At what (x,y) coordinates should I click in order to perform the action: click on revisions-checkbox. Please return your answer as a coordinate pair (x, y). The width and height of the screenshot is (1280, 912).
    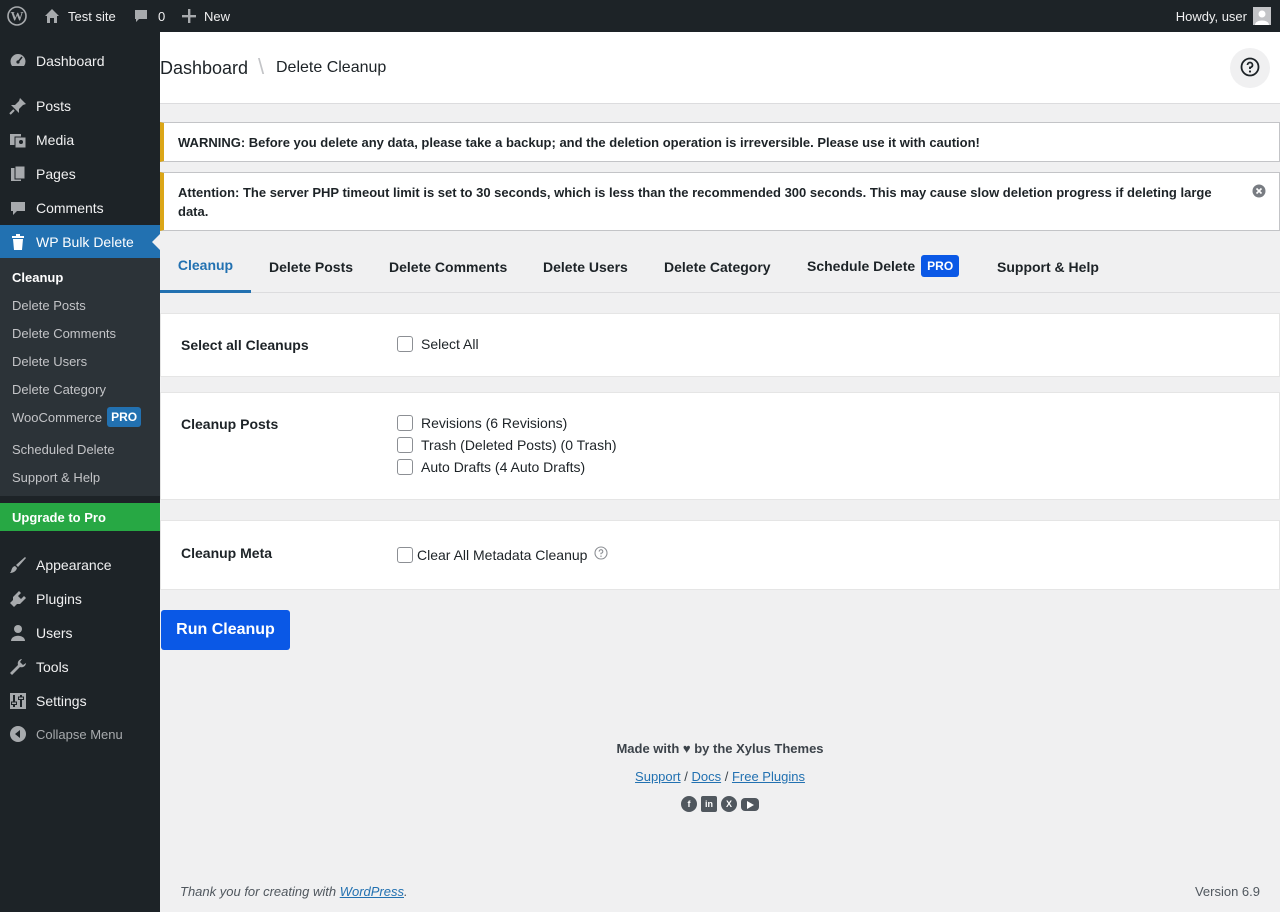
    Looking at the image, I should click on (405, 423).